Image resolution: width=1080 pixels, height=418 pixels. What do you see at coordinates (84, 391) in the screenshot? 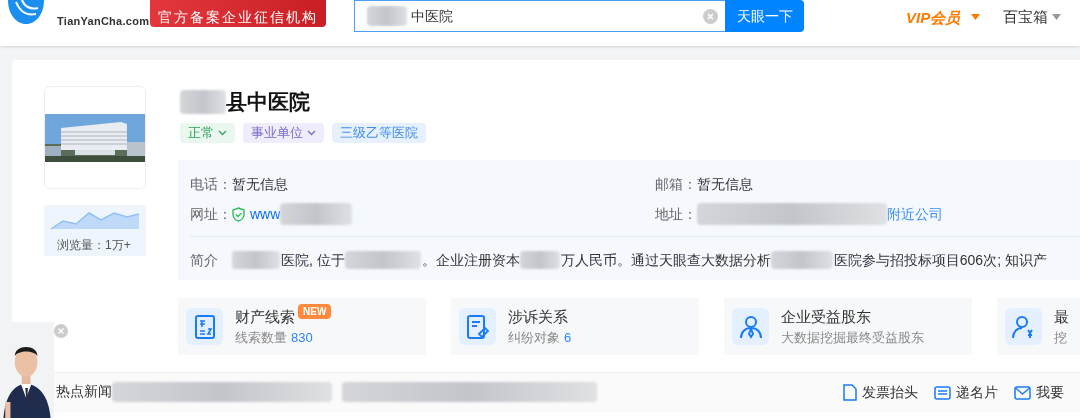
I see `news-label: 热点新闻` at bounding box center [84, 391].